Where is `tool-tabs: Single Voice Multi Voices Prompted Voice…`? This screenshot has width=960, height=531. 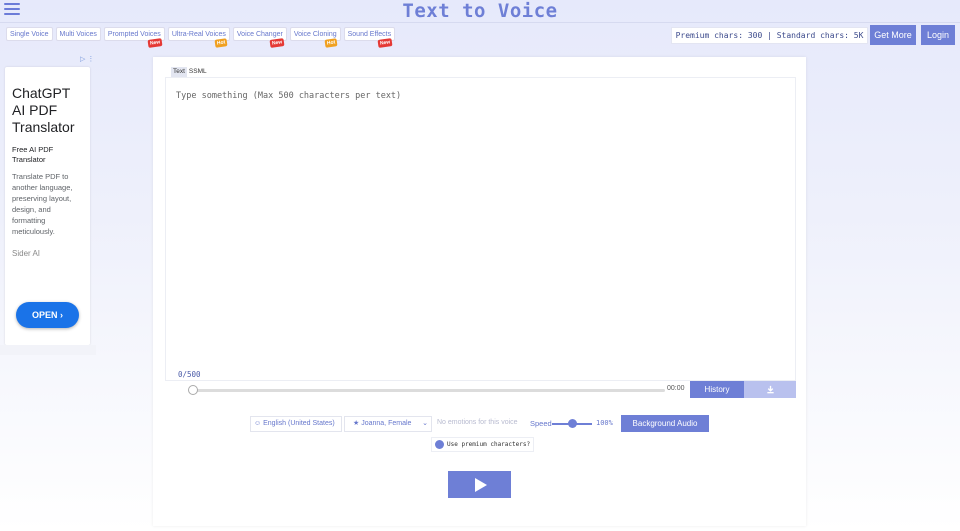
tool-tabs: Single Voice Multi Voices Prompted Voice… is located at coordinates (201, 37).